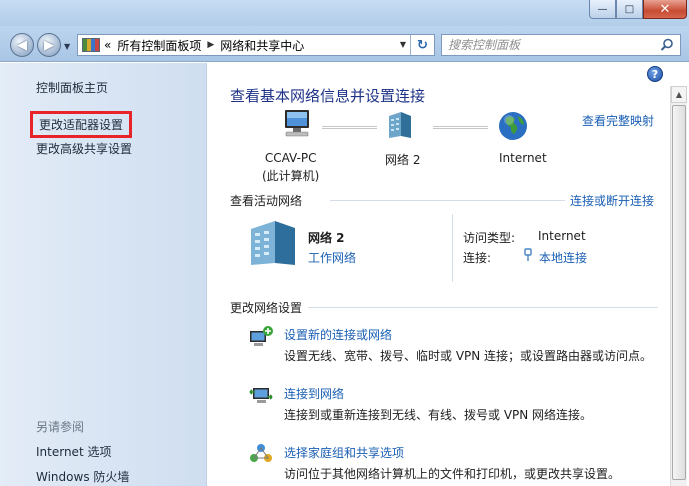  Describe the element at coordinates (326, 238) in the screenshot. I see `active-network-name: 网络 2` at that location.